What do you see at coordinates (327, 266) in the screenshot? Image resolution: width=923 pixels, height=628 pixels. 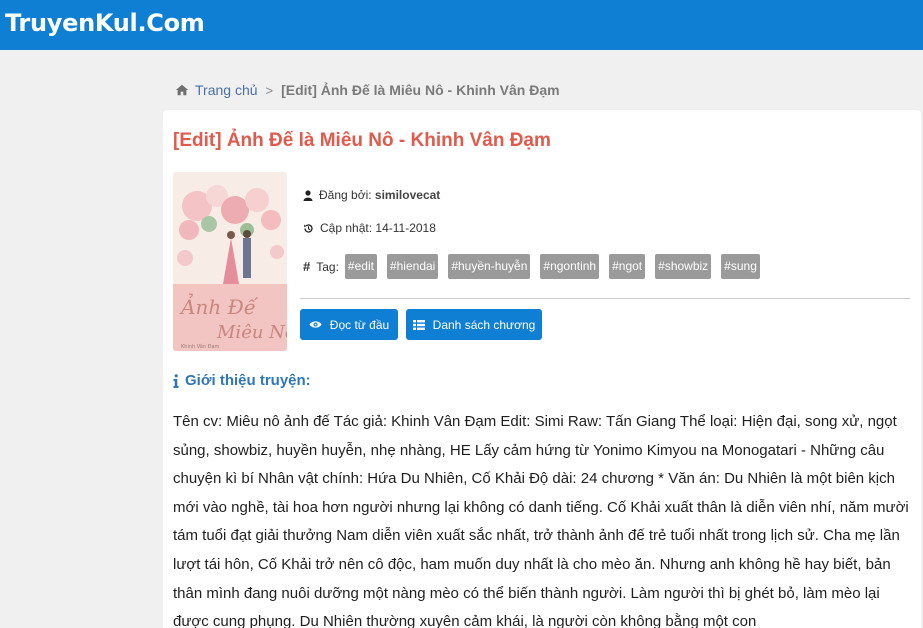 I see `tags-label: Tag:` at bounding box center [327, 266].